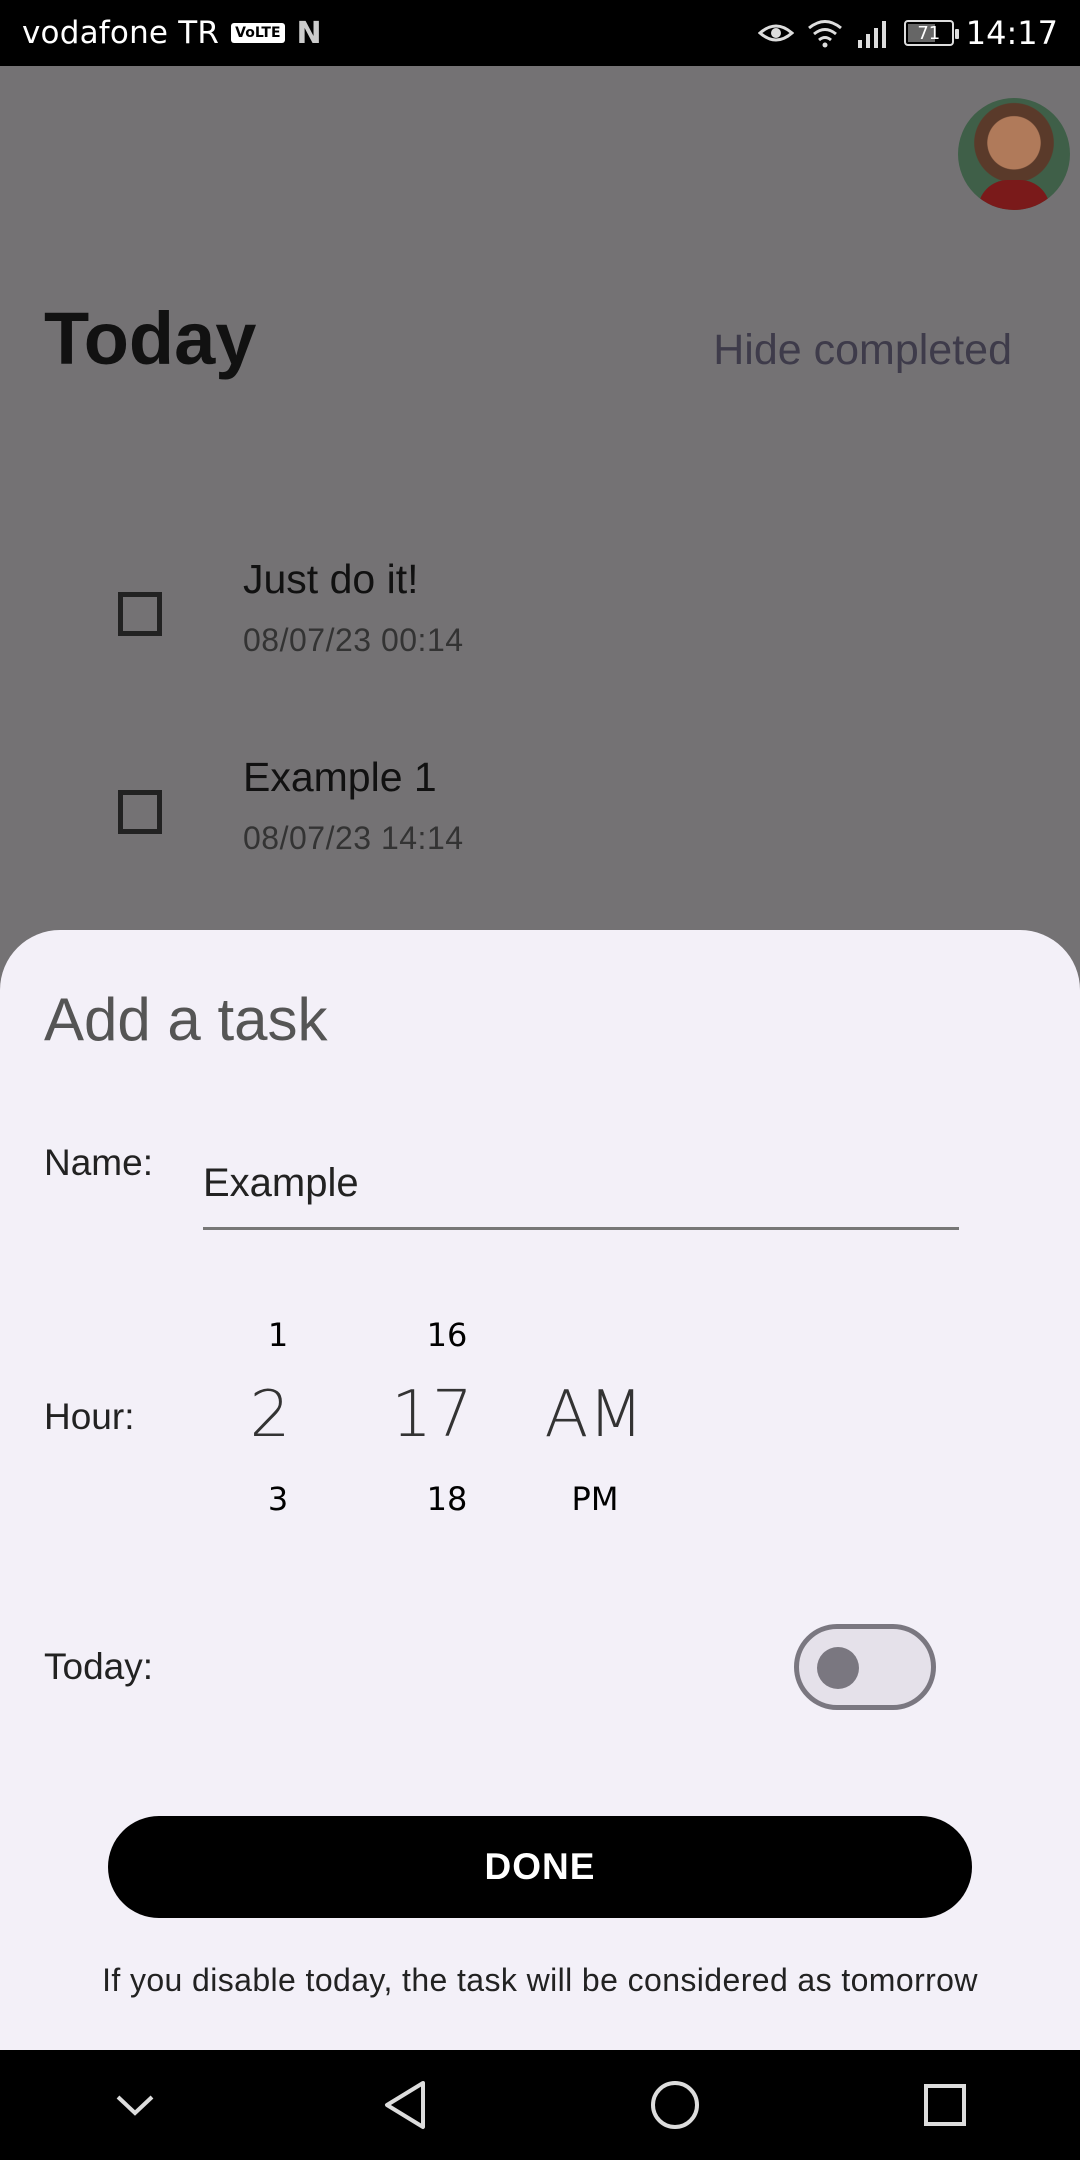  Describe the element at coordinates (309, 33) in the screenshot. I see `netflix-notification-icon: N` at that location.